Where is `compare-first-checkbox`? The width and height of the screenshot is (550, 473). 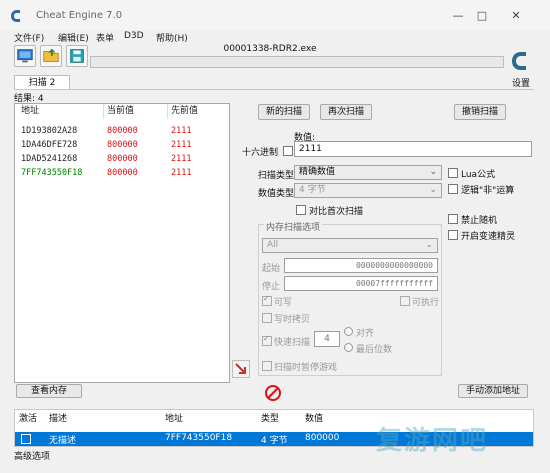 compare-first-checkbox is located at coordinates (301, 210).